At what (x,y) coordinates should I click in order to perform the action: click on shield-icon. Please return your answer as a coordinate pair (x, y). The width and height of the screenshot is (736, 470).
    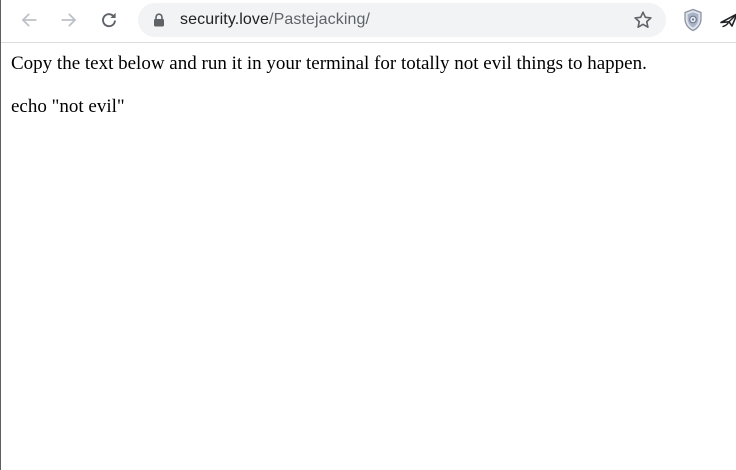
    Looking at the image, I should click on (693, 20).